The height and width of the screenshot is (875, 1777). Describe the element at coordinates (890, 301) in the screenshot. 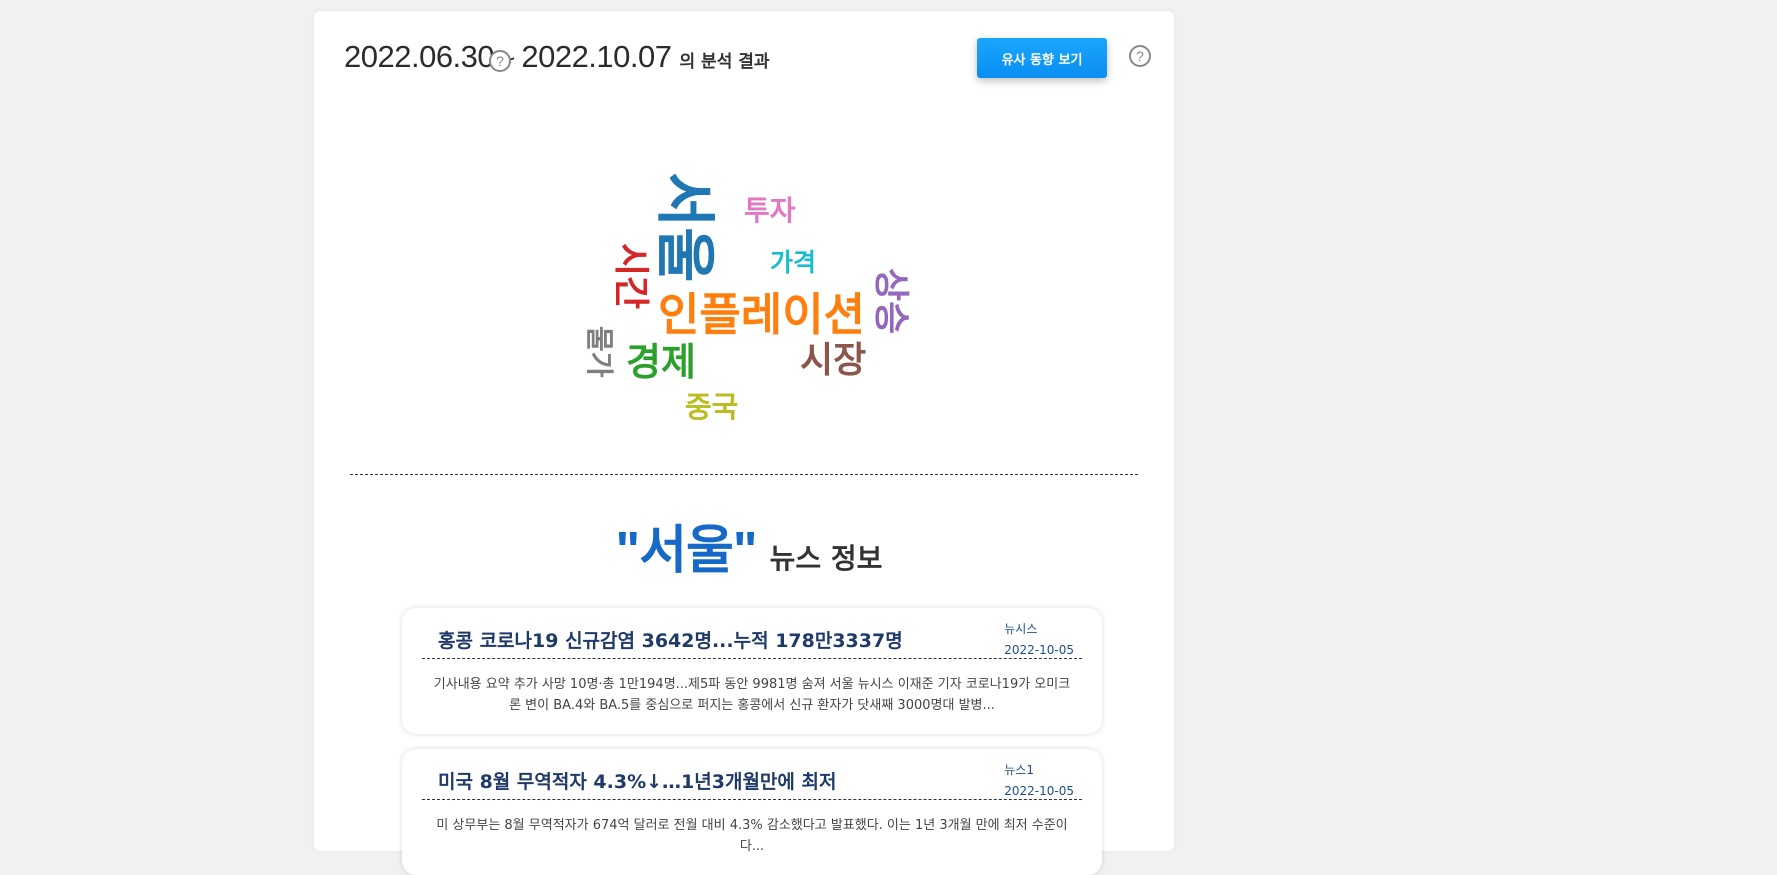

I see `cloud-word-sangseung: 상승` at that location.